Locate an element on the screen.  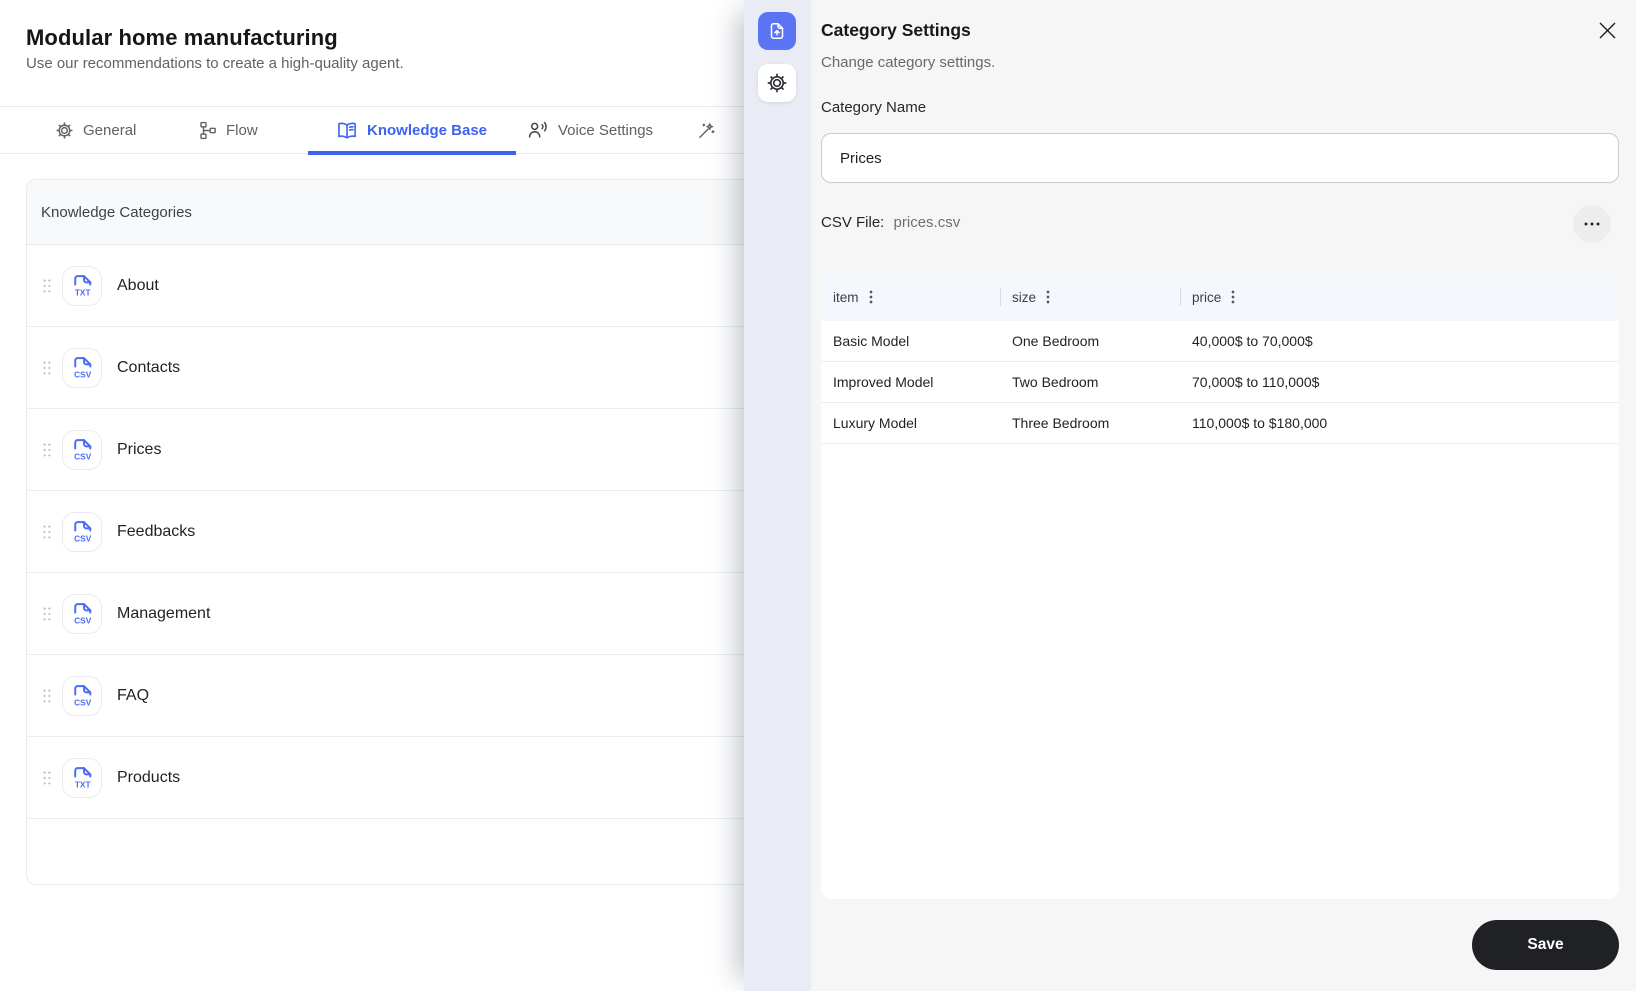
gear-icon is located at coordinates (777, 83).